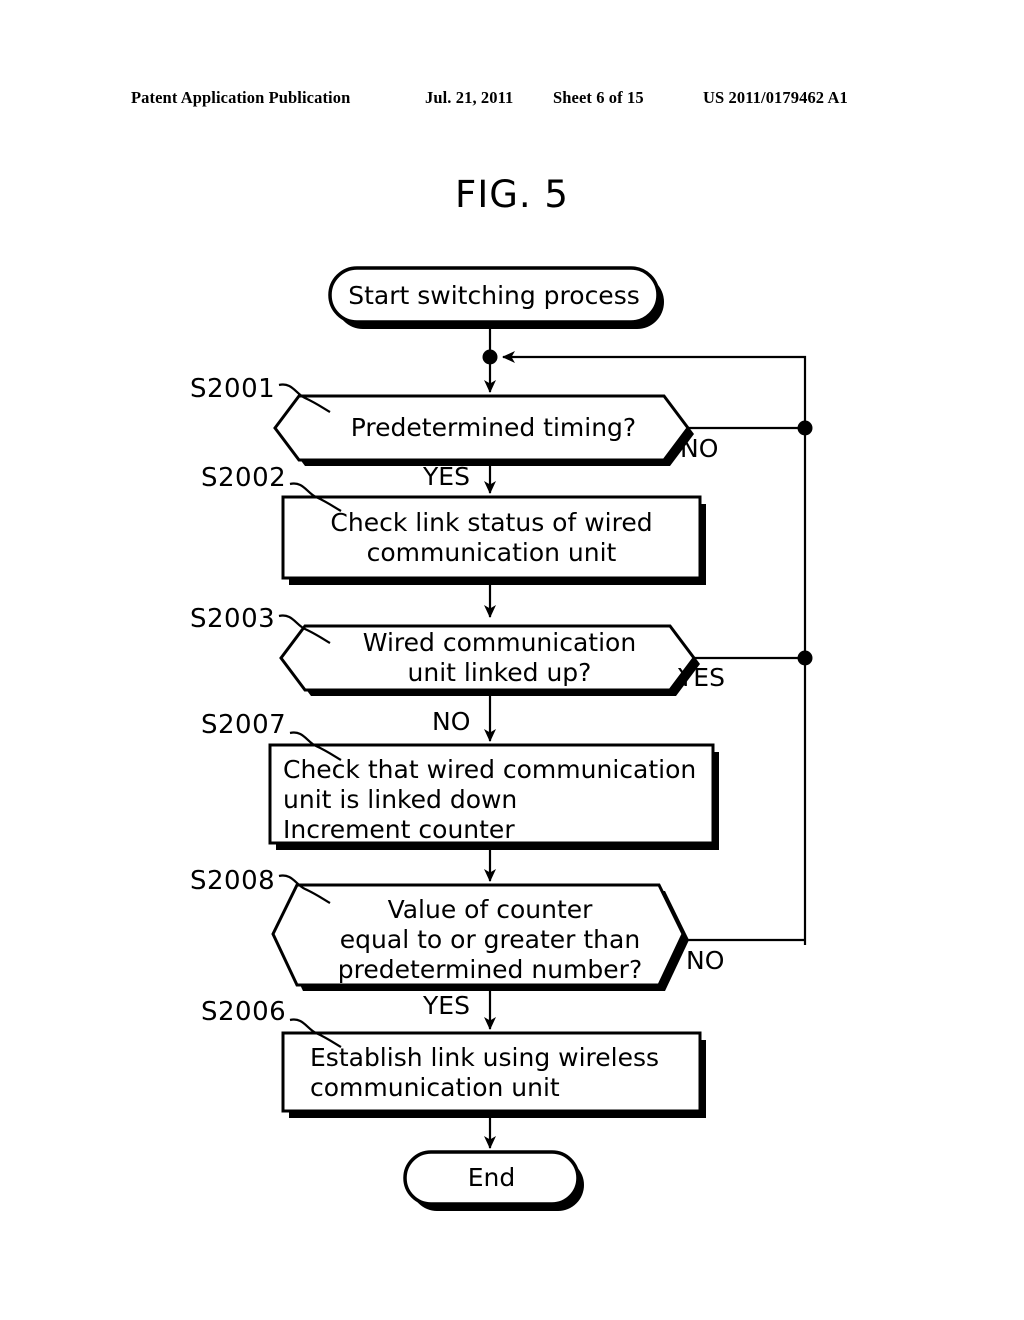 Image resolution: width=1024 pixels, height=1320 pixels. Describe the element at coordinates (699, 448) in the screenshot. I see `branch-label-s2001-no: NO` at that location.